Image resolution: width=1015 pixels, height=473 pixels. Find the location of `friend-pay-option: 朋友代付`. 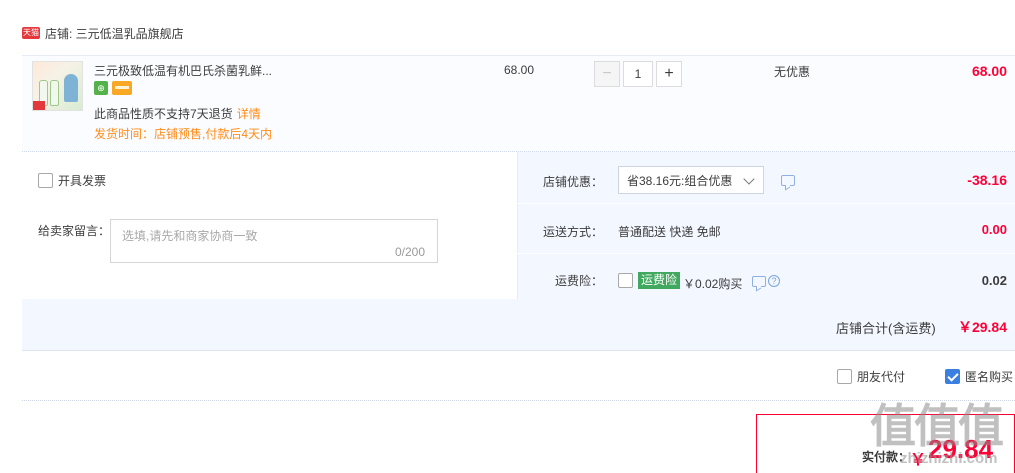

friend-pay-option: 朋友代付 is located at coordinates (871, 376).